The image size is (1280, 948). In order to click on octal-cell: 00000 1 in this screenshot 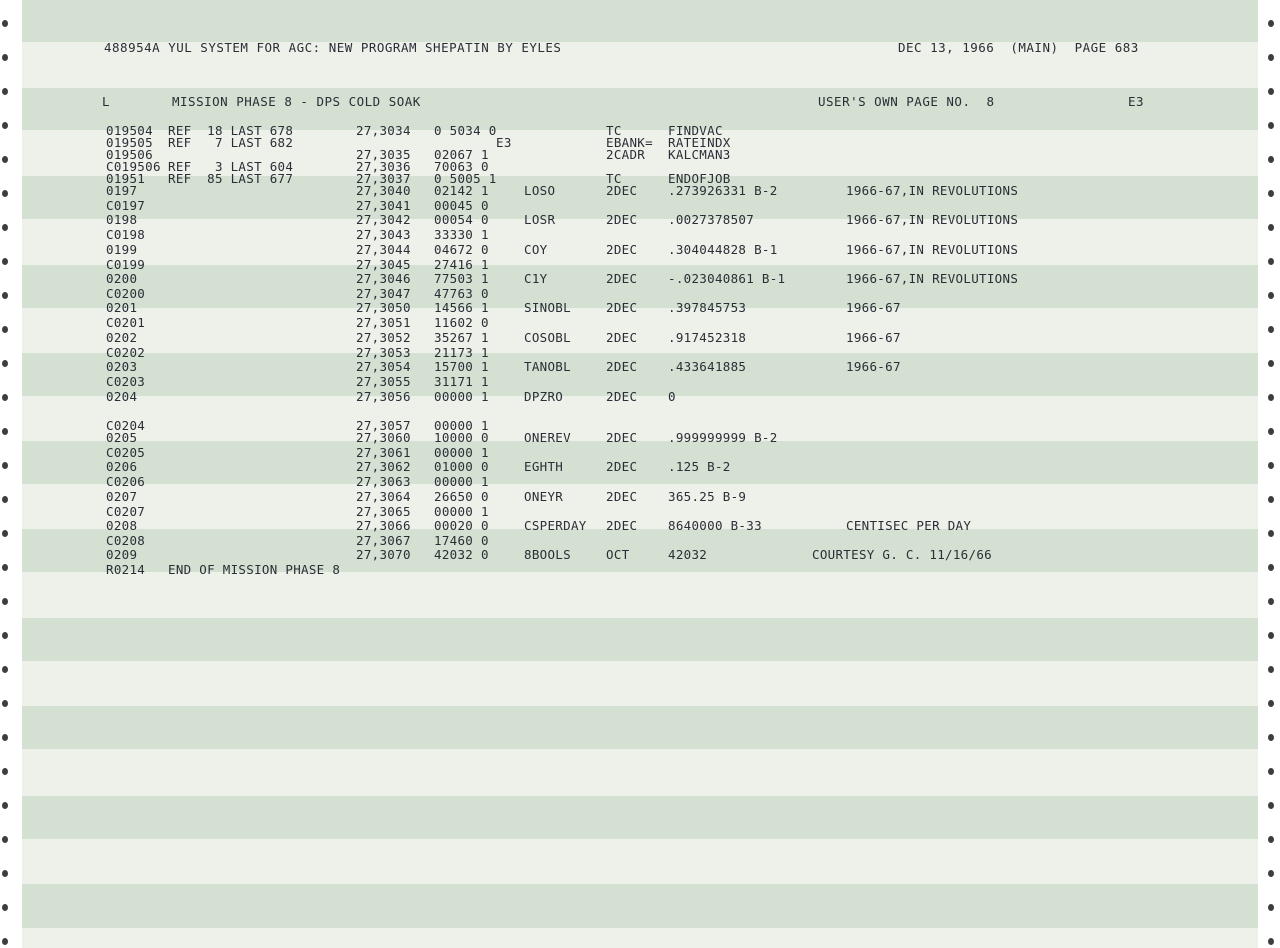, I will do `click(461, 452)`.